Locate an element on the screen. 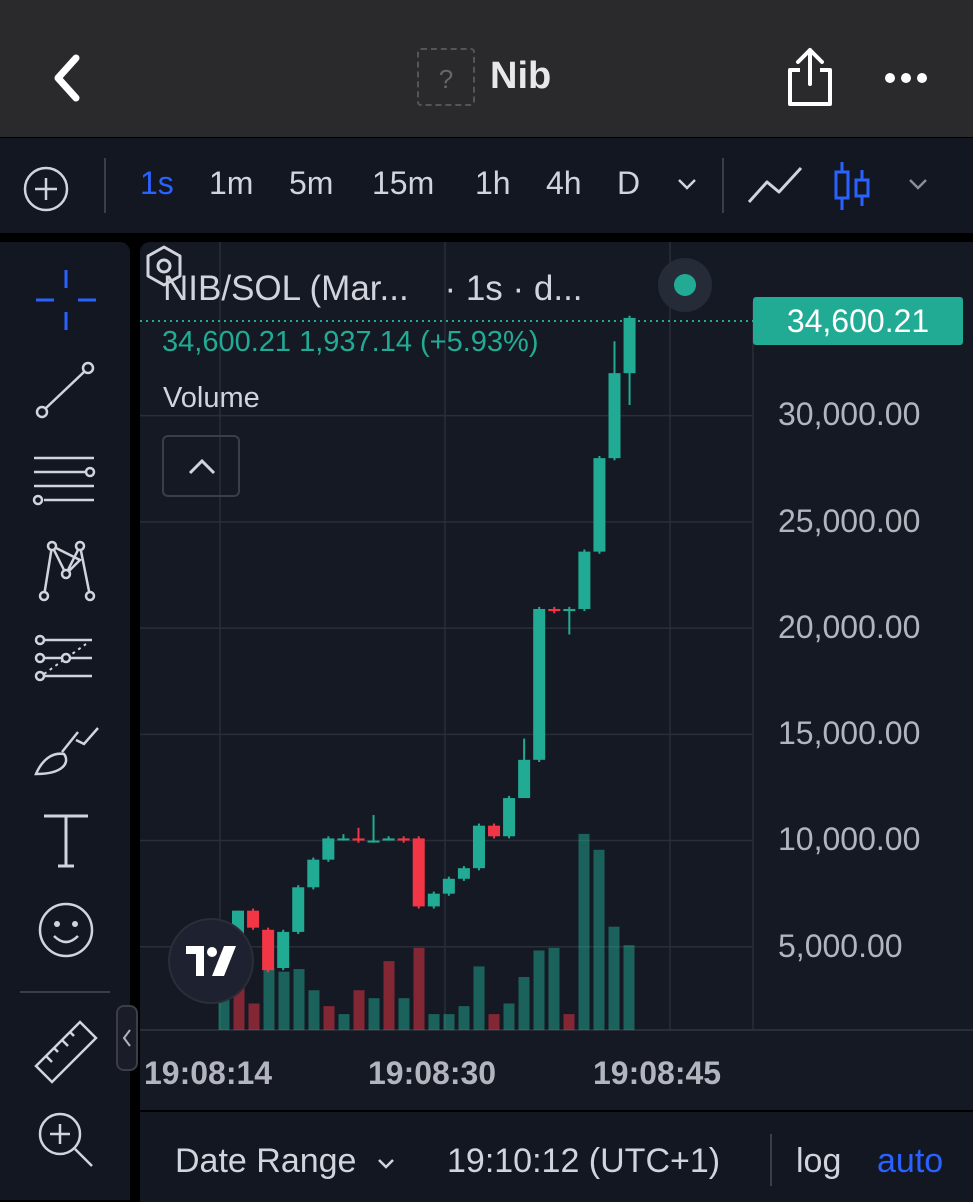  projection-icon is located at coordinates (66, 660).